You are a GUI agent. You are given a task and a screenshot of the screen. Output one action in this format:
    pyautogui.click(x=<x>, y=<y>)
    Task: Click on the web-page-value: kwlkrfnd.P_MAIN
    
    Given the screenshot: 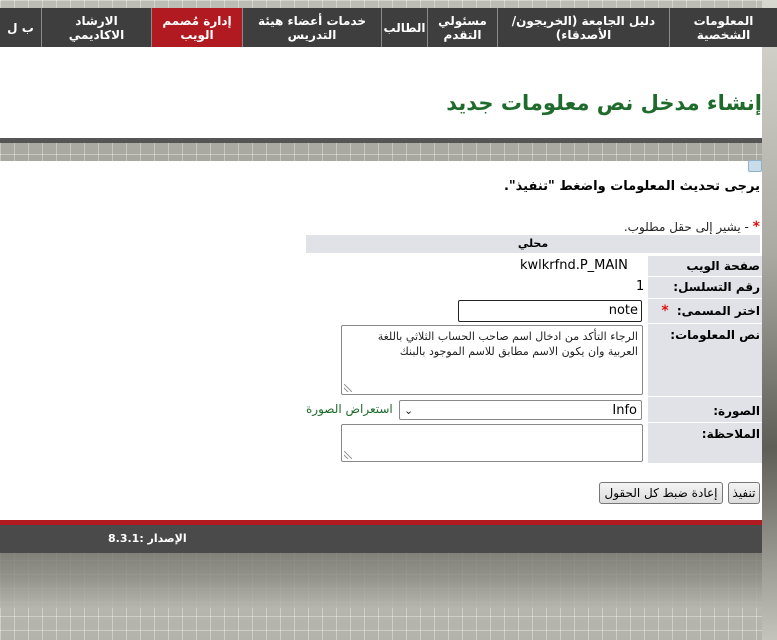 What is the action you would take?
    pyautogui.click(x=574, y=265)
    